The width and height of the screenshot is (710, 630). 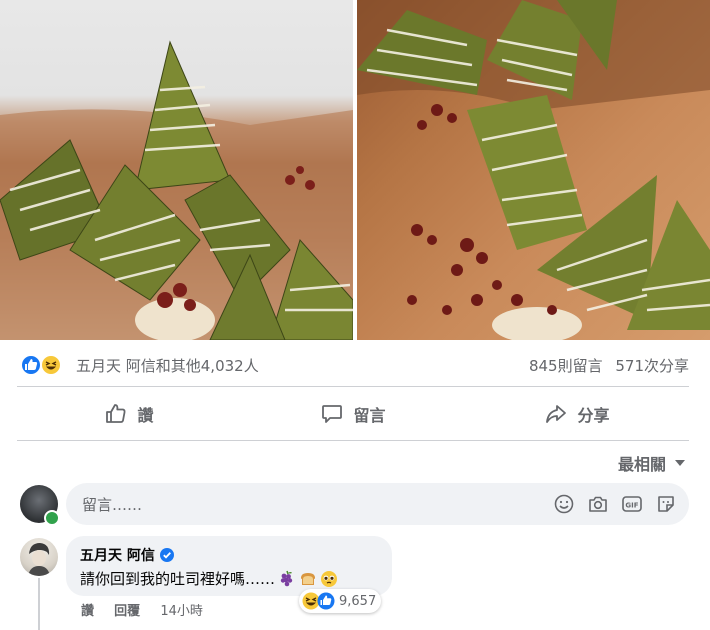 I want to click on composer-tools: GIF, so click(x=615, y=504).